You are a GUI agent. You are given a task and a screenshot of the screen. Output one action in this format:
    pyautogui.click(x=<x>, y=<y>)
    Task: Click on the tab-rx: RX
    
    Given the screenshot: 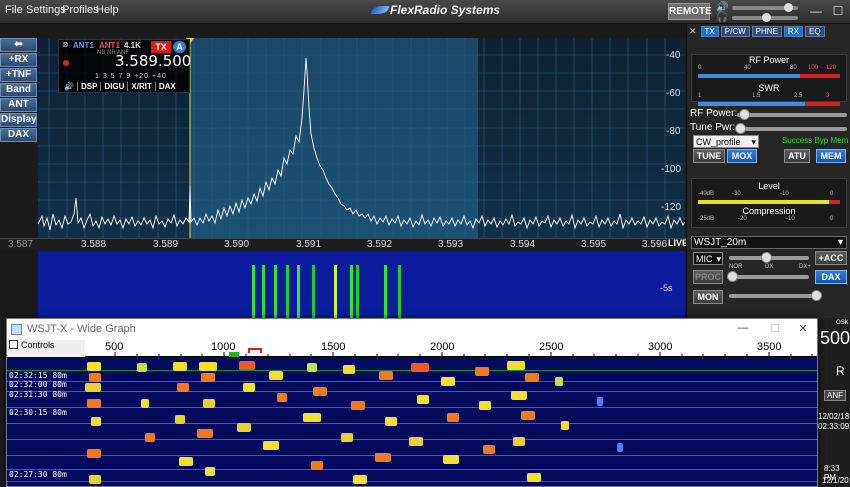 What is the action you would take?
    pyautogui.click(x=793, y=31)
    